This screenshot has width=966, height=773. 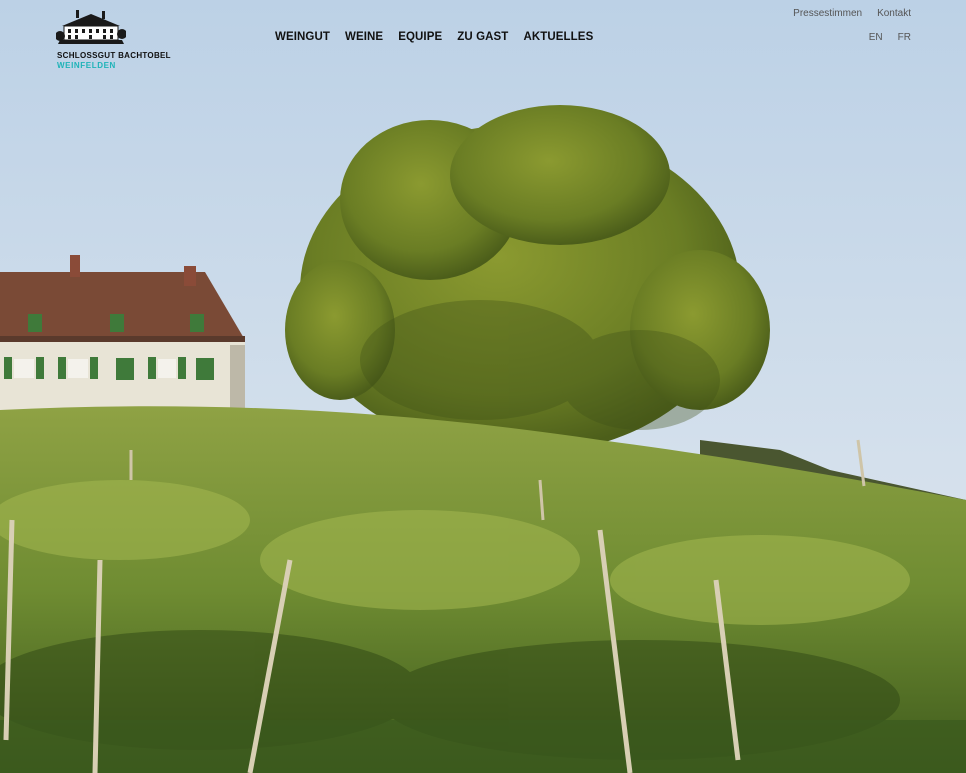 What do you see at coordinates (420, 37) in the screenshot?
I see `nav-item-equipe: EQUIPE` at bounding box center [420, 37].